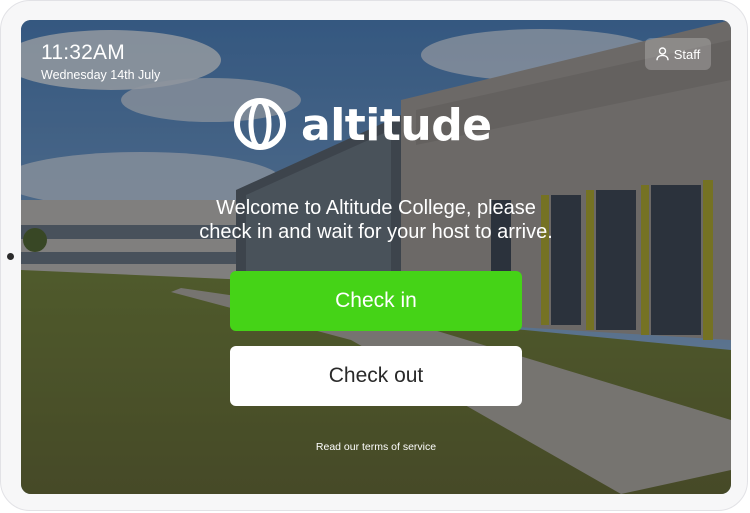  What do you see at coordinates (10, 256) in the screenshot?
I see `camera-dot` at bounding box center [10, 256].